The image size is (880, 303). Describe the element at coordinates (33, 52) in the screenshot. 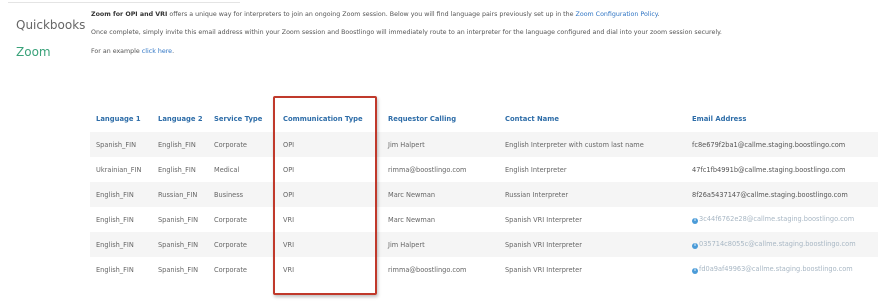

I see `sidebar-item-zoom: Zoom` at that location.